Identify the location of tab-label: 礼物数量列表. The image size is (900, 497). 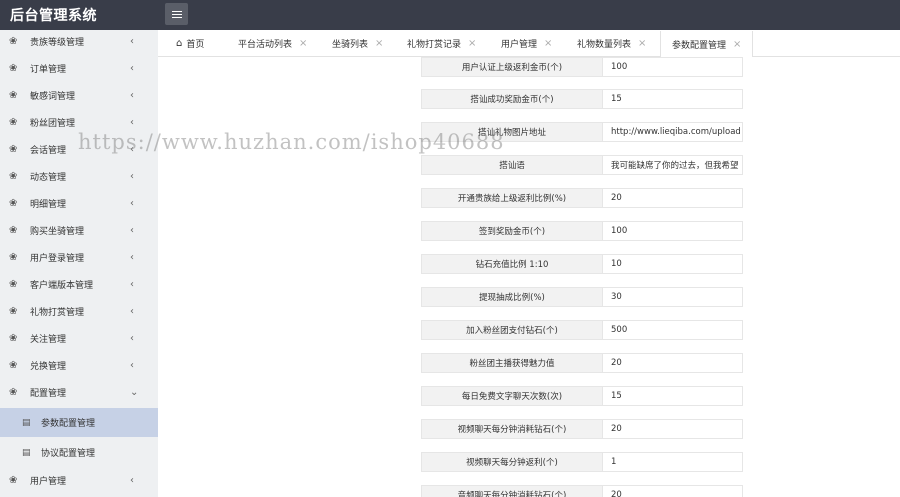
(604, 45).